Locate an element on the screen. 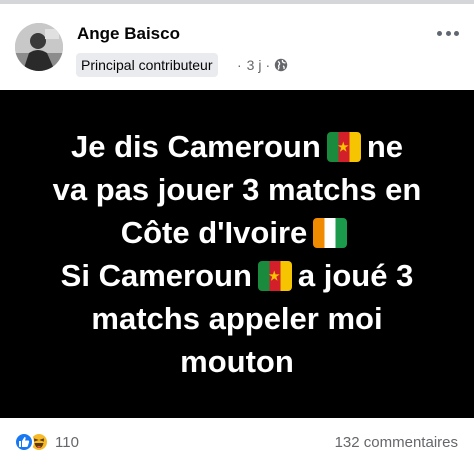  post-text: va pas jouer 3 matchs en is located at coordinates (237, 189).